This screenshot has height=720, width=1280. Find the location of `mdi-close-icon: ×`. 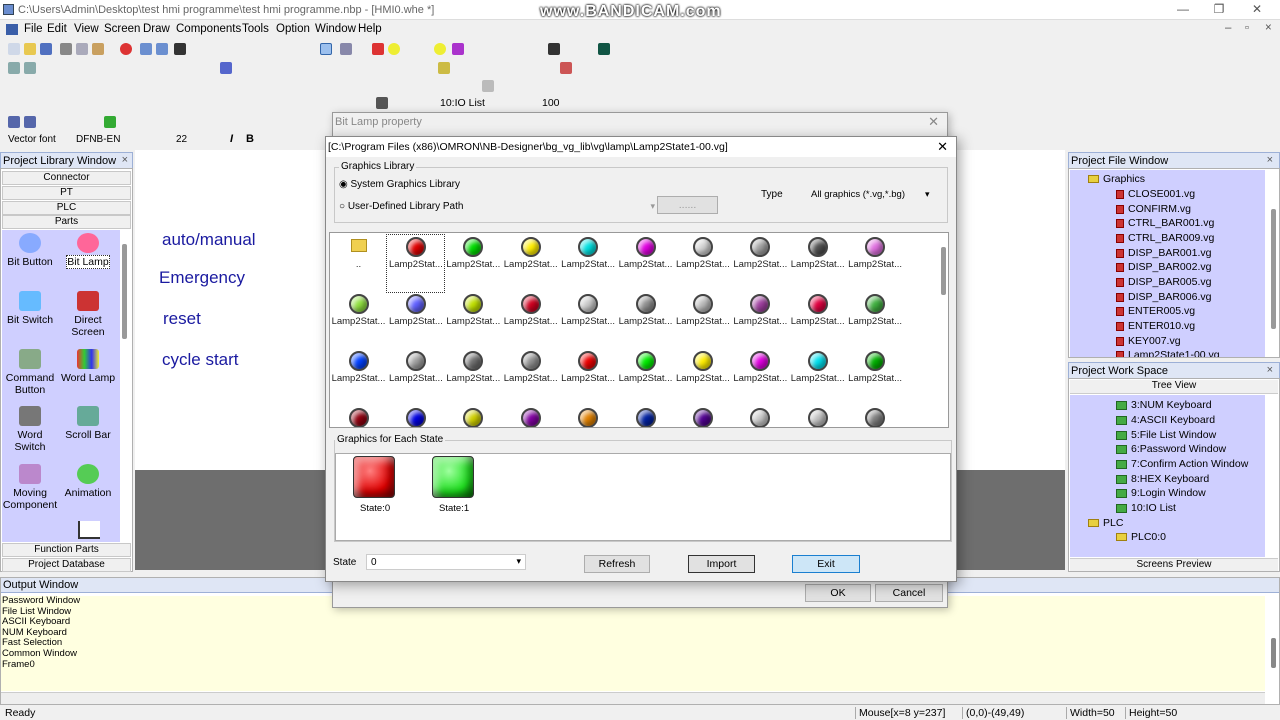

mdi-close-icon: × is located at coordinates (1268, 28).